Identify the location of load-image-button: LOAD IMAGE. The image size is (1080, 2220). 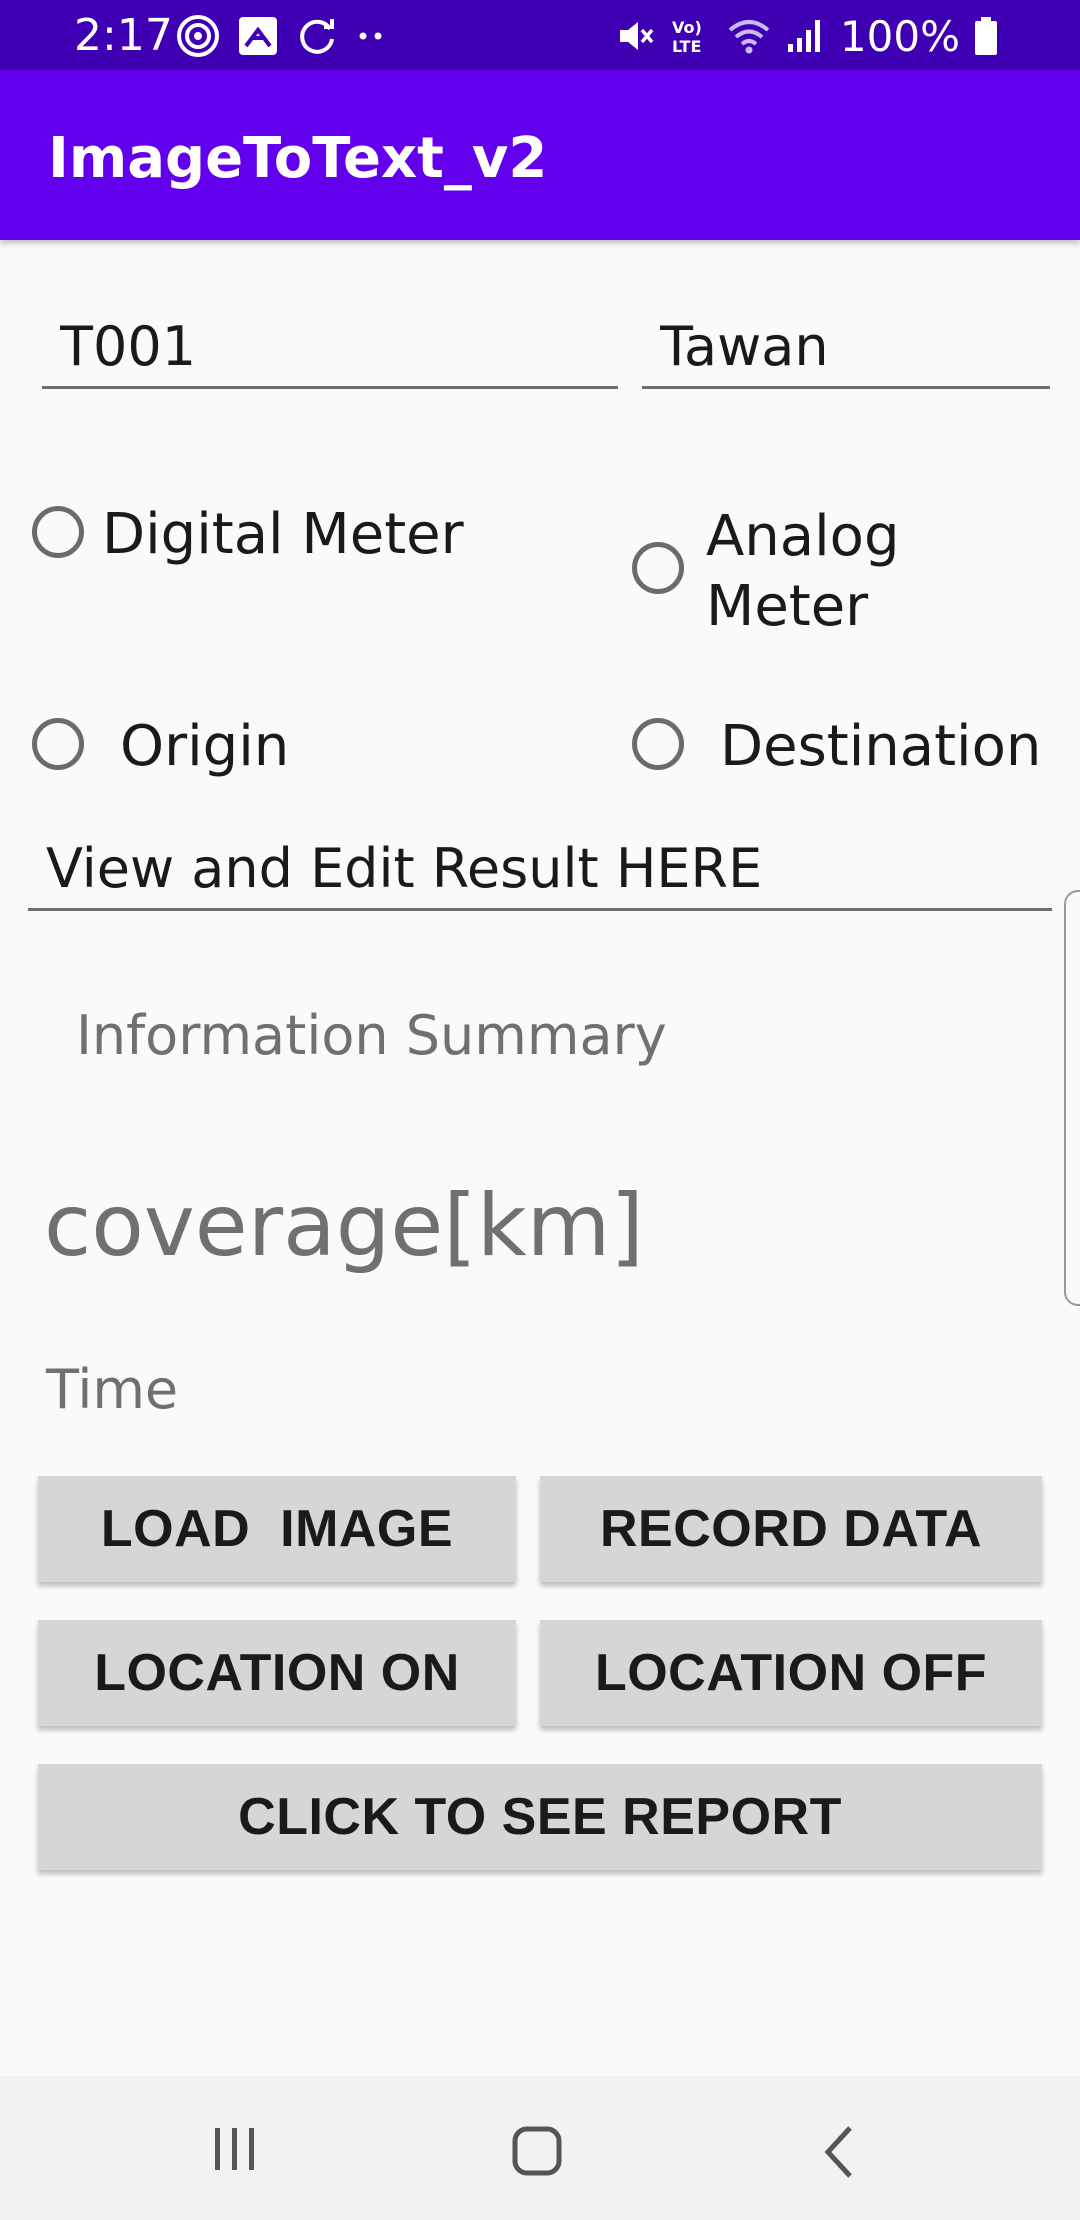
(277, 1529).